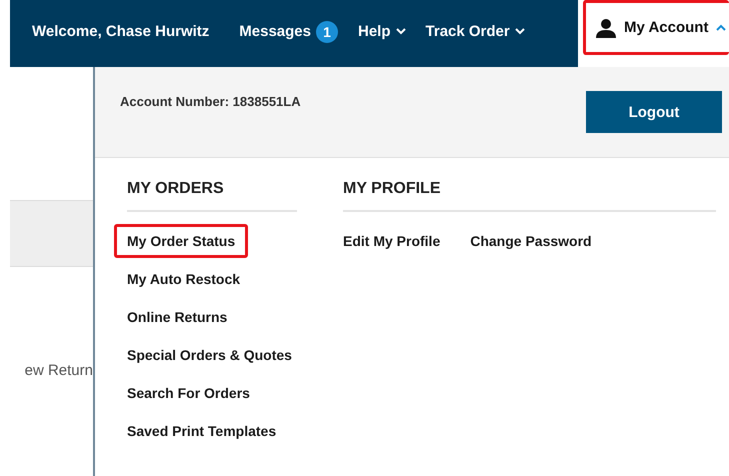 Image resolution: width=729 pixels, height=476 pixels. What do you see at coordinates (58, 370) in the screenshot?
I see `returns-text: ew Return` at bounding box center [58, 370].